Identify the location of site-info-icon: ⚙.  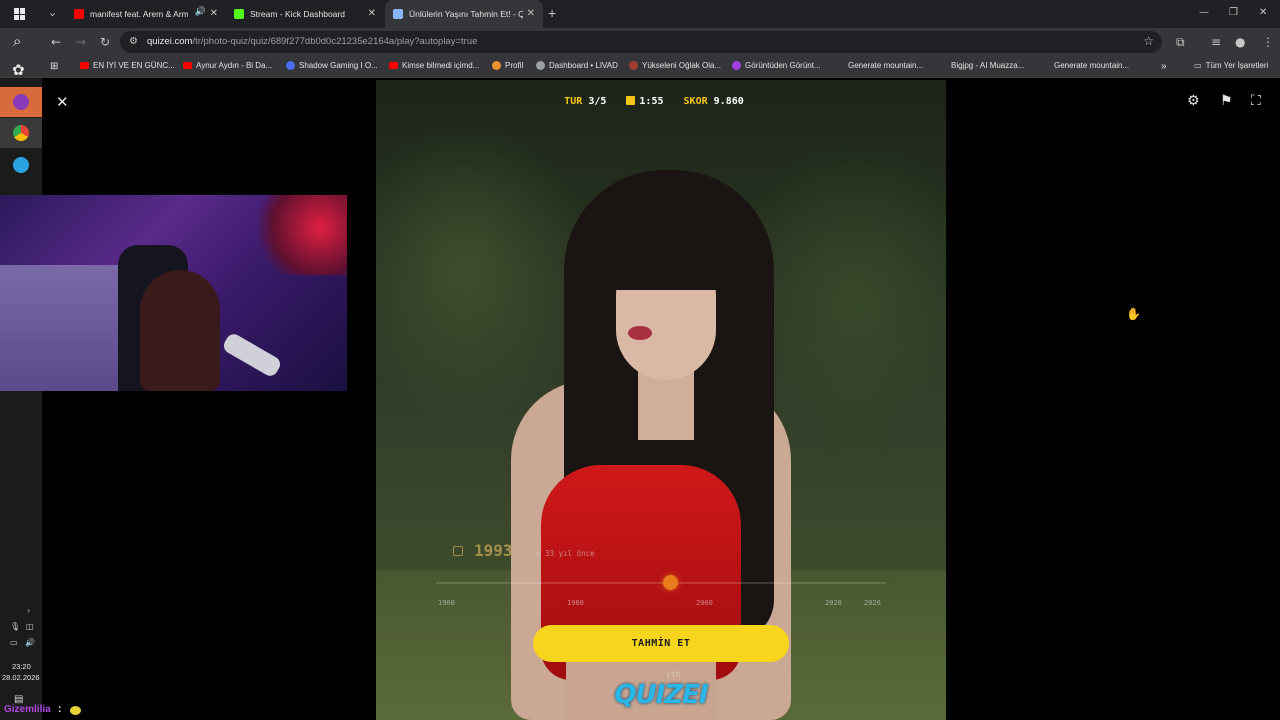
(133, 41).